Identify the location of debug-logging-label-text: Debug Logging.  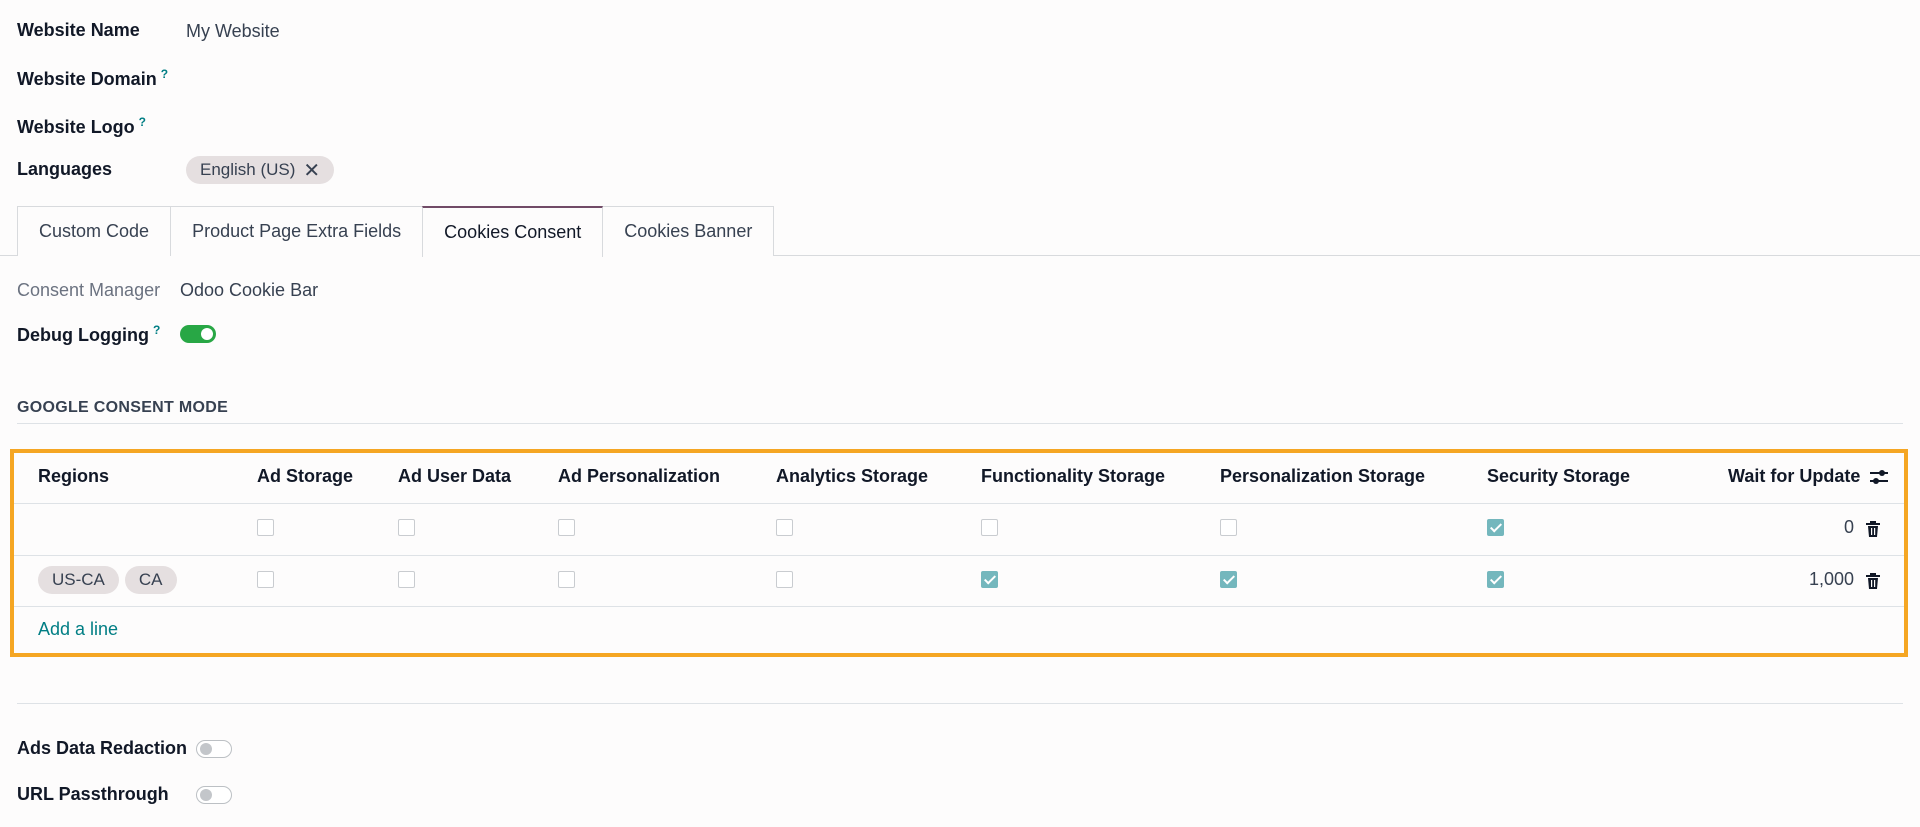
(83, 335).